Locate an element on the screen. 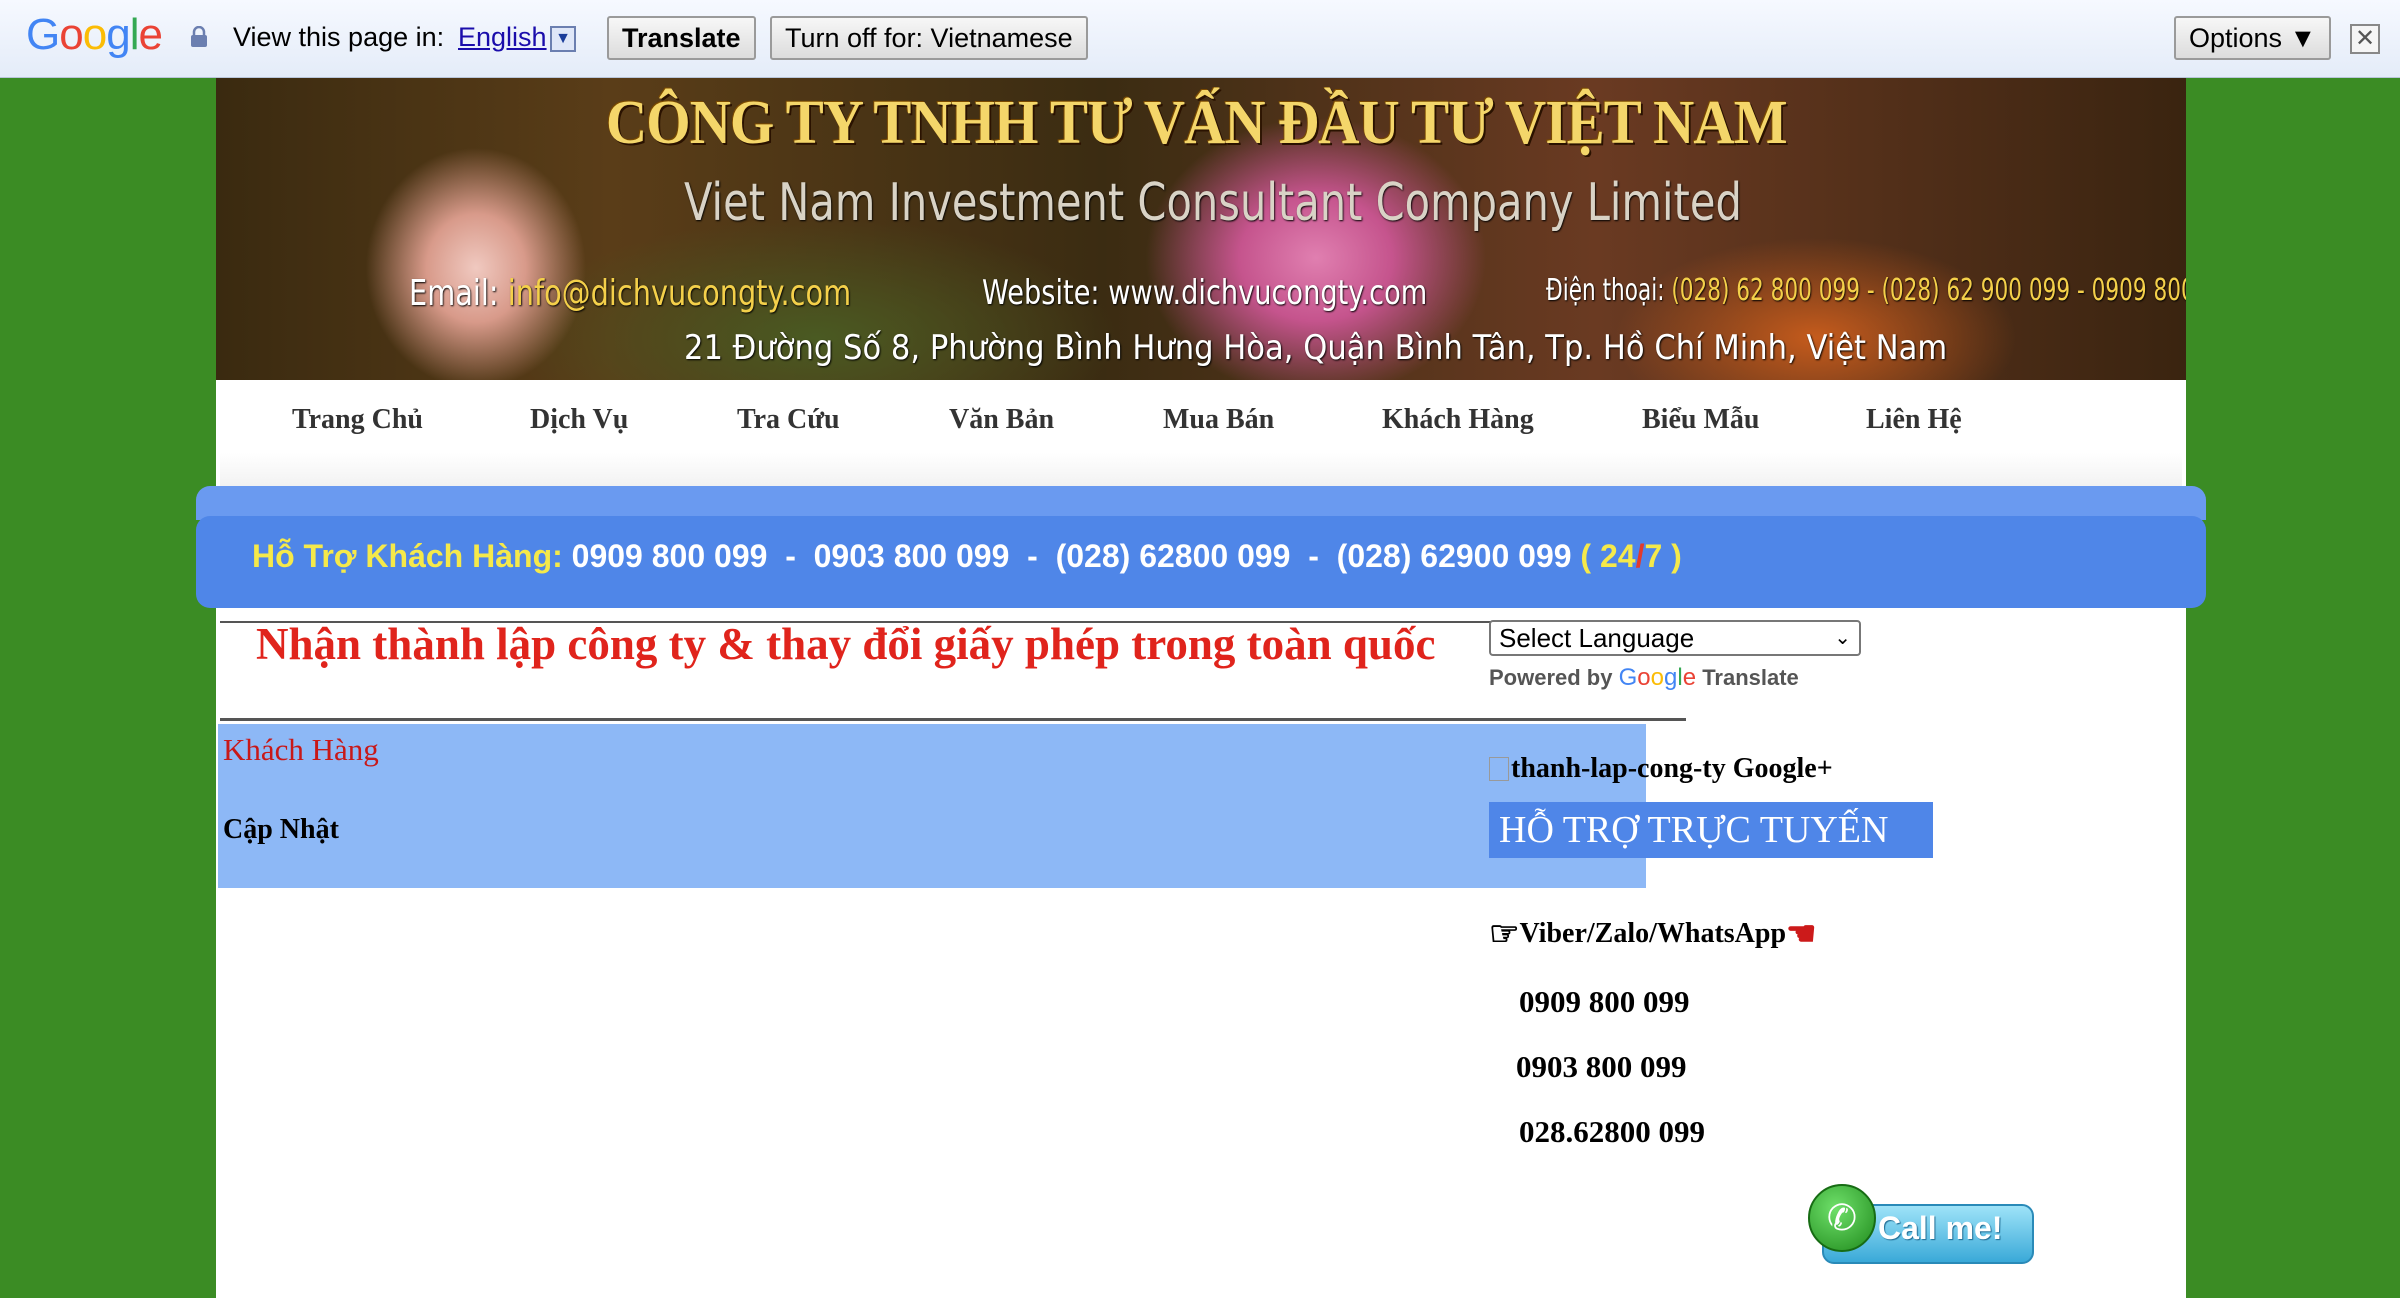 Image resolution: width=2400 pixels, height=1298 pixels. lock-icon is located at coordinates (199, 36).